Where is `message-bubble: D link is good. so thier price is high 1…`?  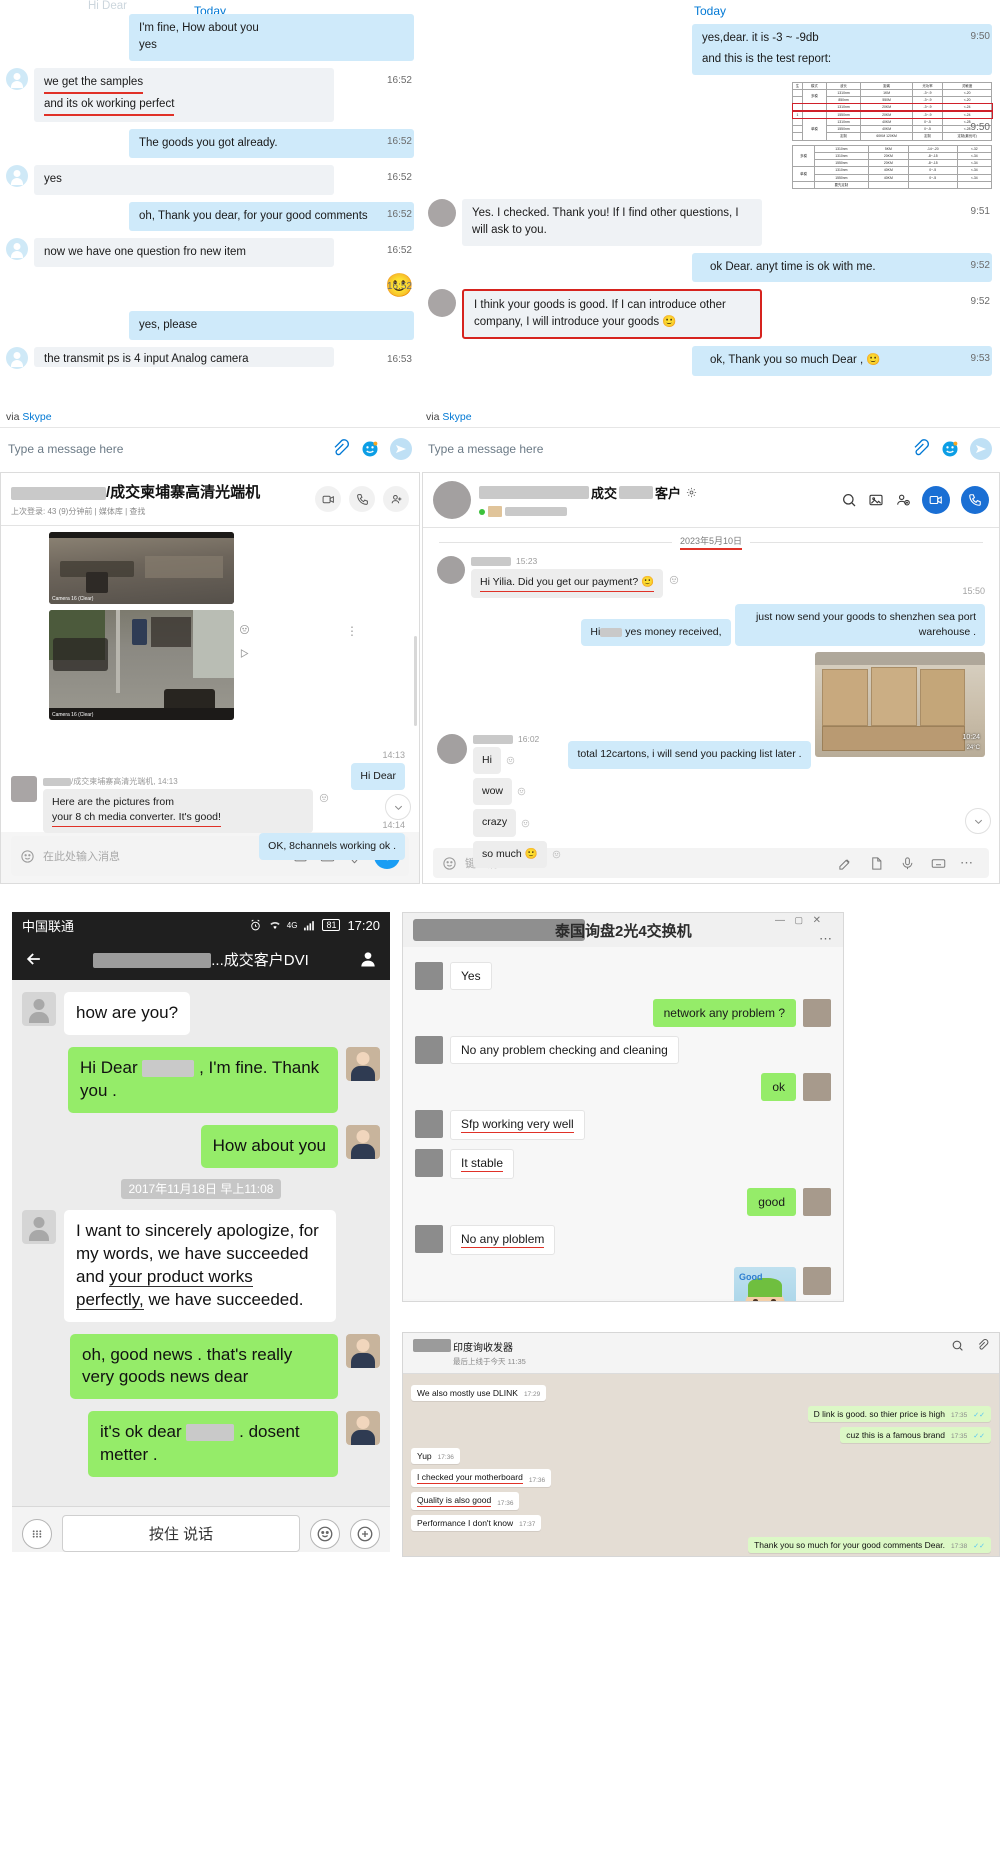 message-bubble: D link is good. so thier price is high 1… is located at coordinates (899, 1414).